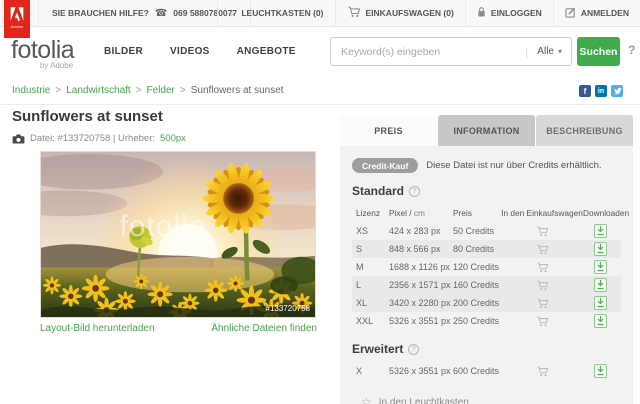 Image resolution: width=640 pixels, height=404 pixels. I want to click on facebook-icon: f, so click(585, 91).